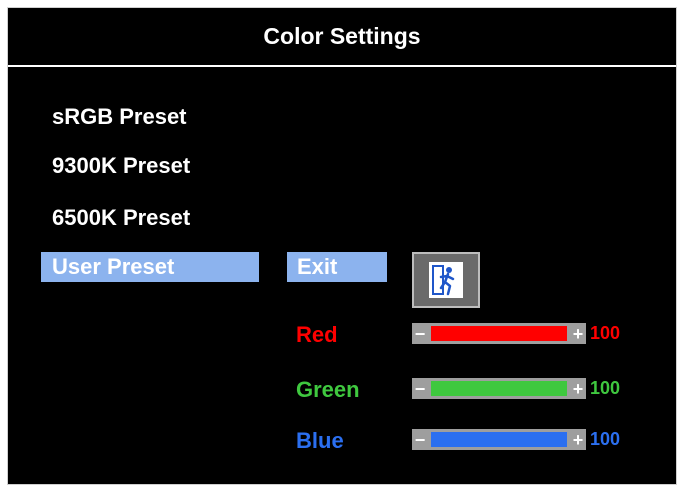 Image resolution: width=681 pixels, height=488 pixels. Describe the element at coordinates (328, 389) in the screenshot. I see `green-label: Green` at that location.